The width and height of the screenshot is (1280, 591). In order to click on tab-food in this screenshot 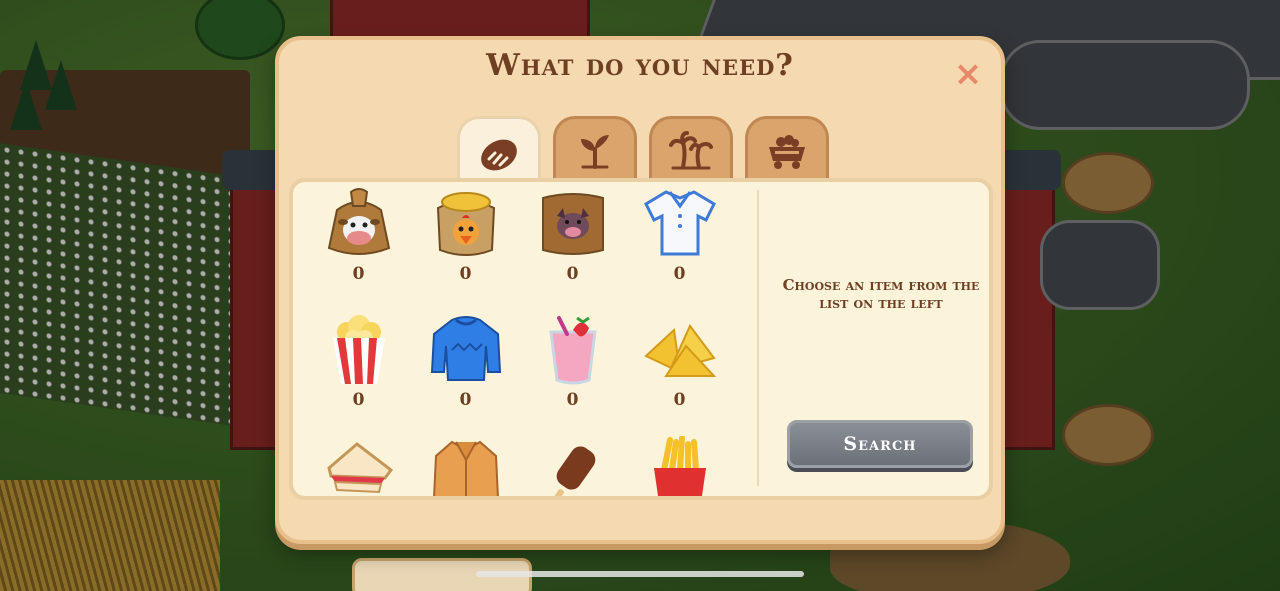, I will do `click(499, 151)`.